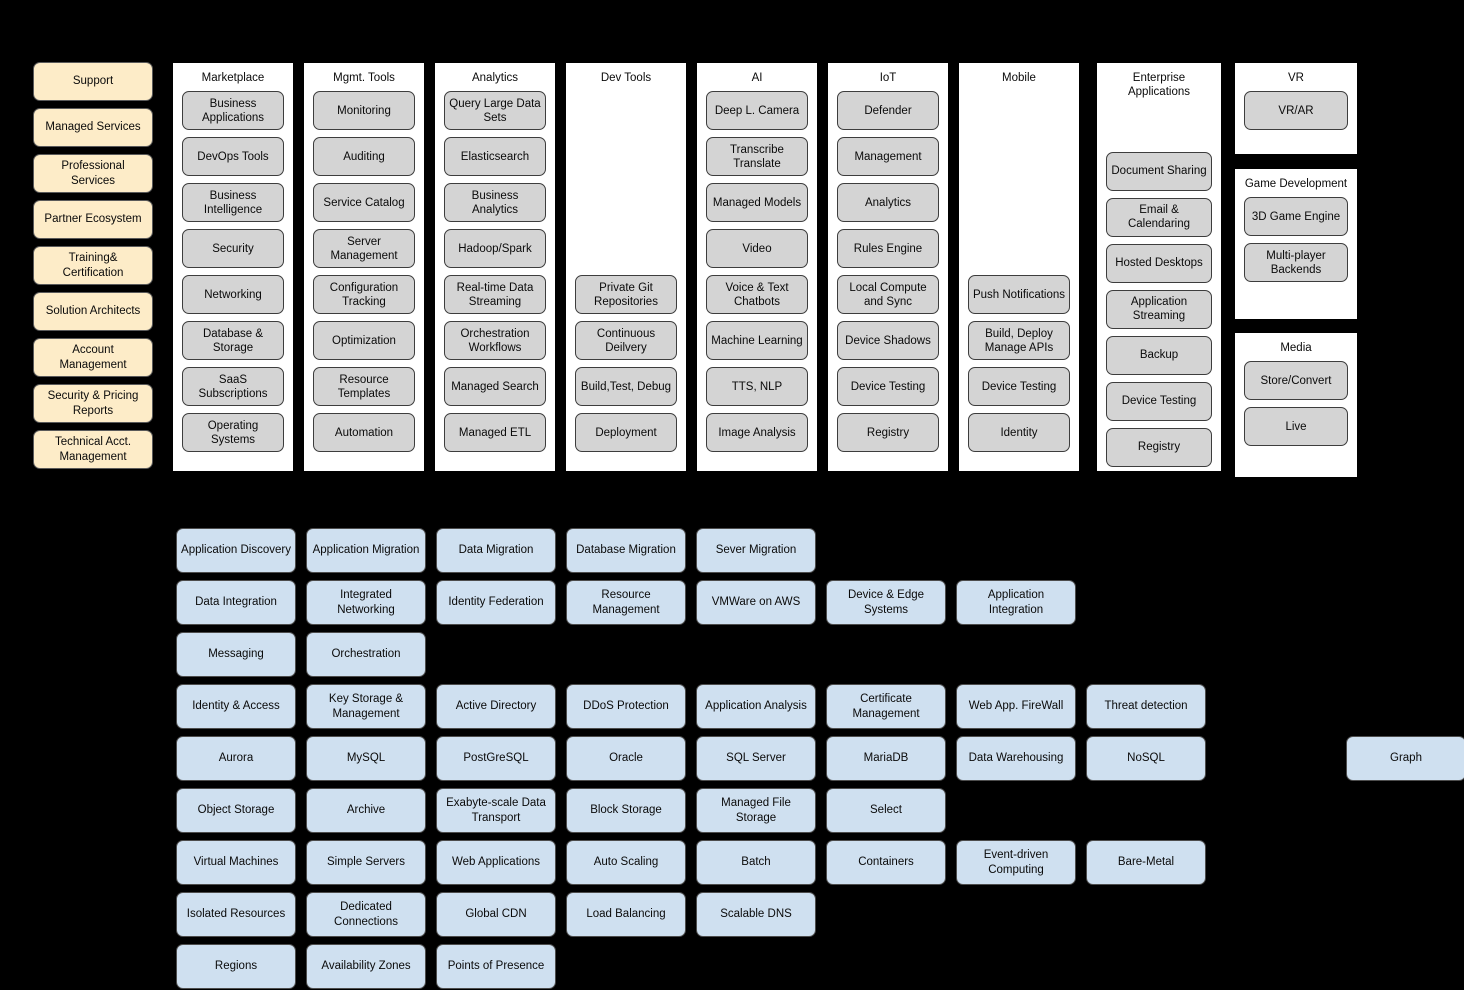 This screenshot has width=1464, height=990. I want to click on service-item-continuous-deilvery: Continuous Deilvery, so click(626, 341).